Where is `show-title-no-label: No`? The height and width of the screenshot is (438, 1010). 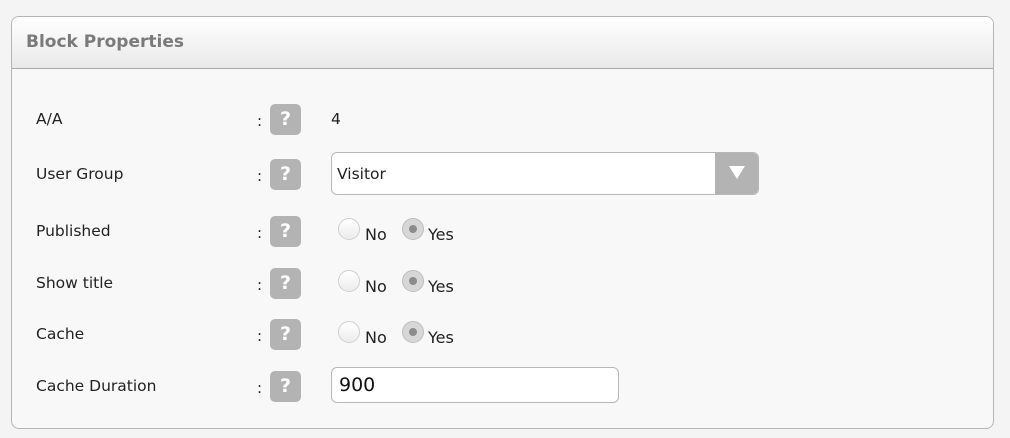
show-title-no-label: No is located at coordinates (376, 286).